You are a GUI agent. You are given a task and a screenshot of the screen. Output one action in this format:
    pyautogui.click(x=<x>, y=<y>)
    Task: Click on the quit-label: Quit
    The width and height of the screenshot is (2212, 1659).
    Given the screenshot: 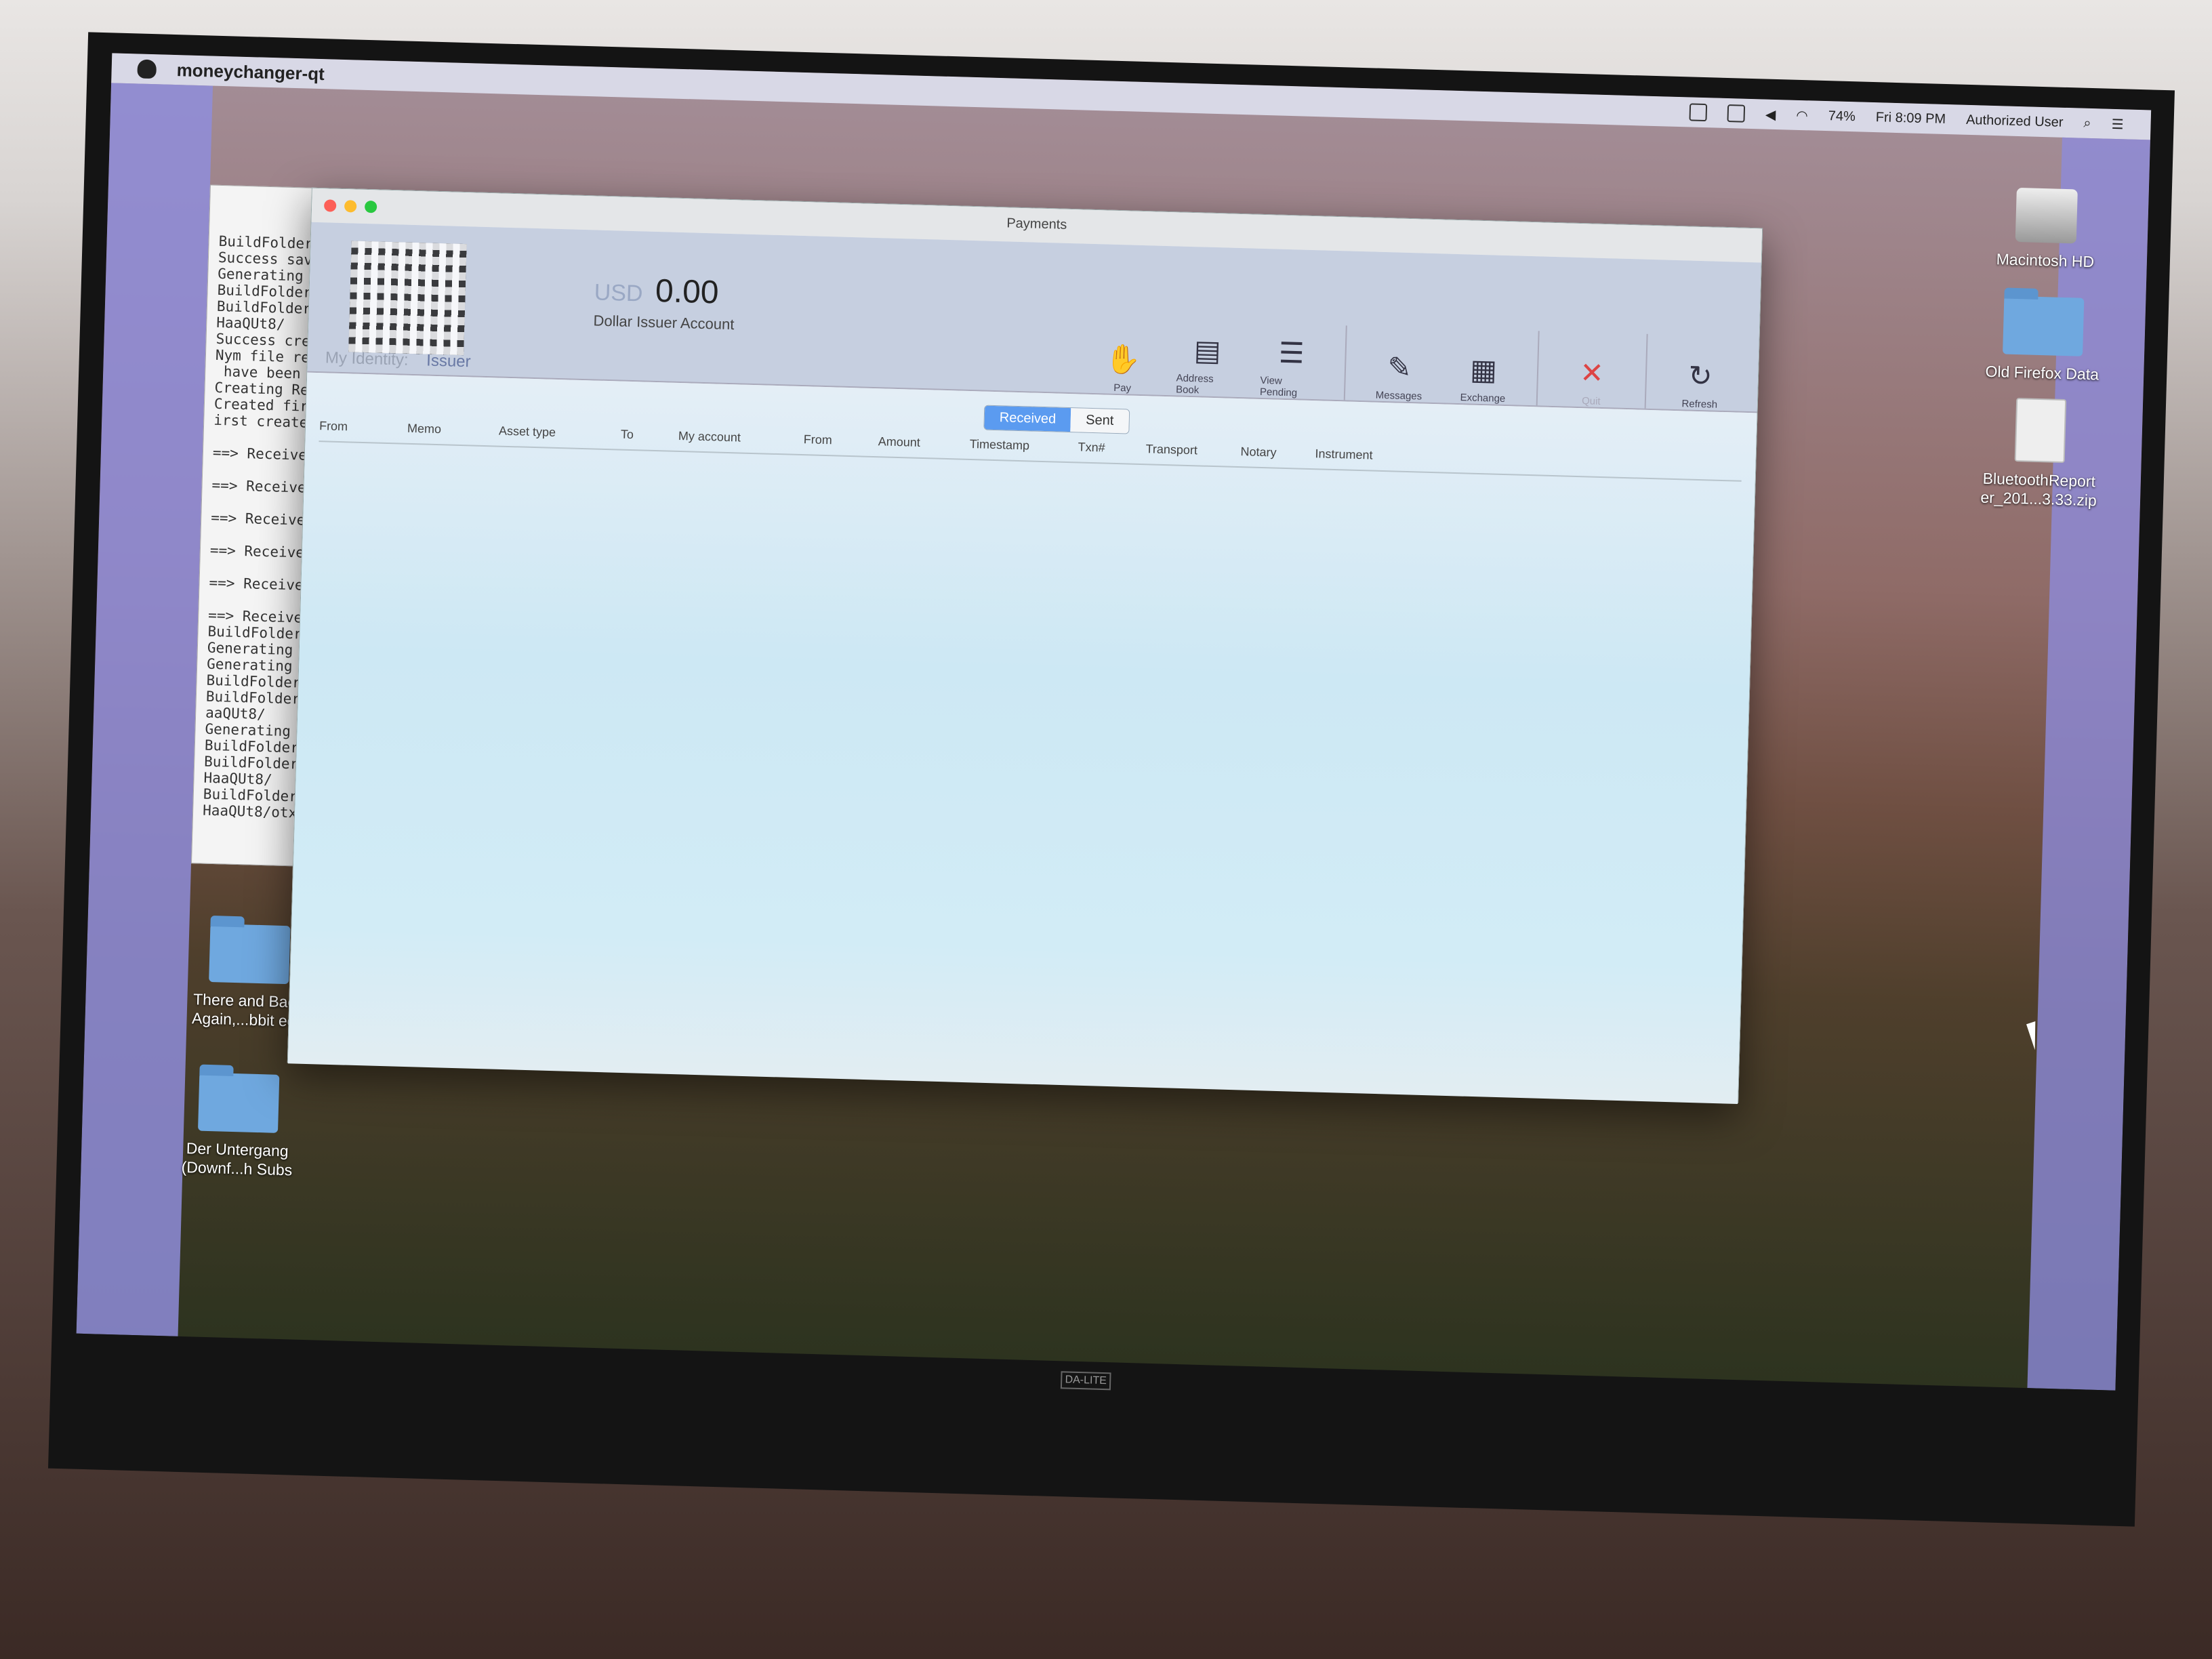 What is the action you would take?
    pyautogui.click(x=1591, y=401)
    